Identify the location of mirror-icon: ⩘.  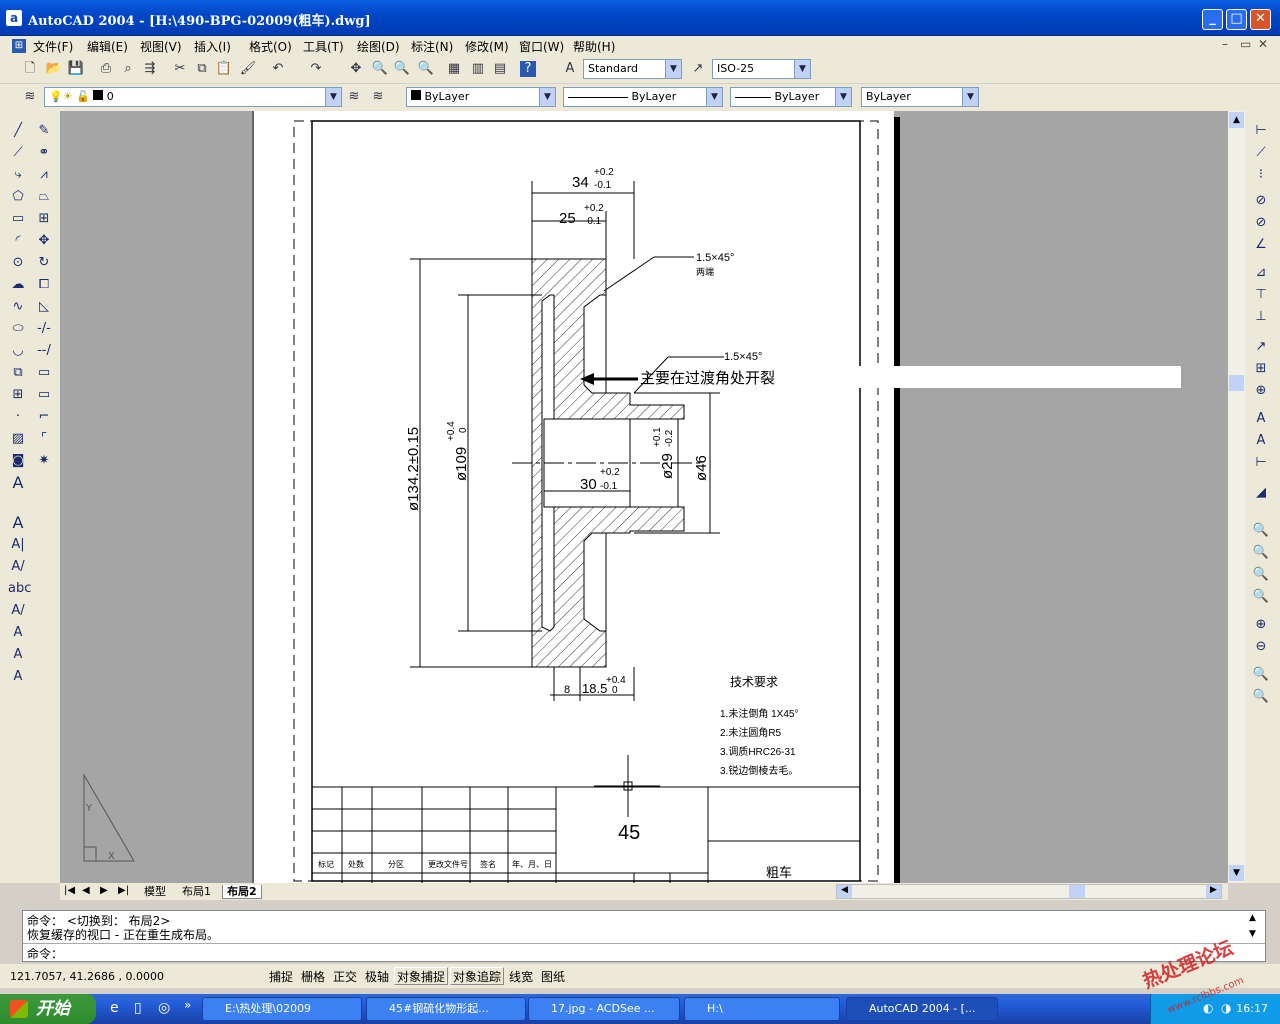
(44, 175).